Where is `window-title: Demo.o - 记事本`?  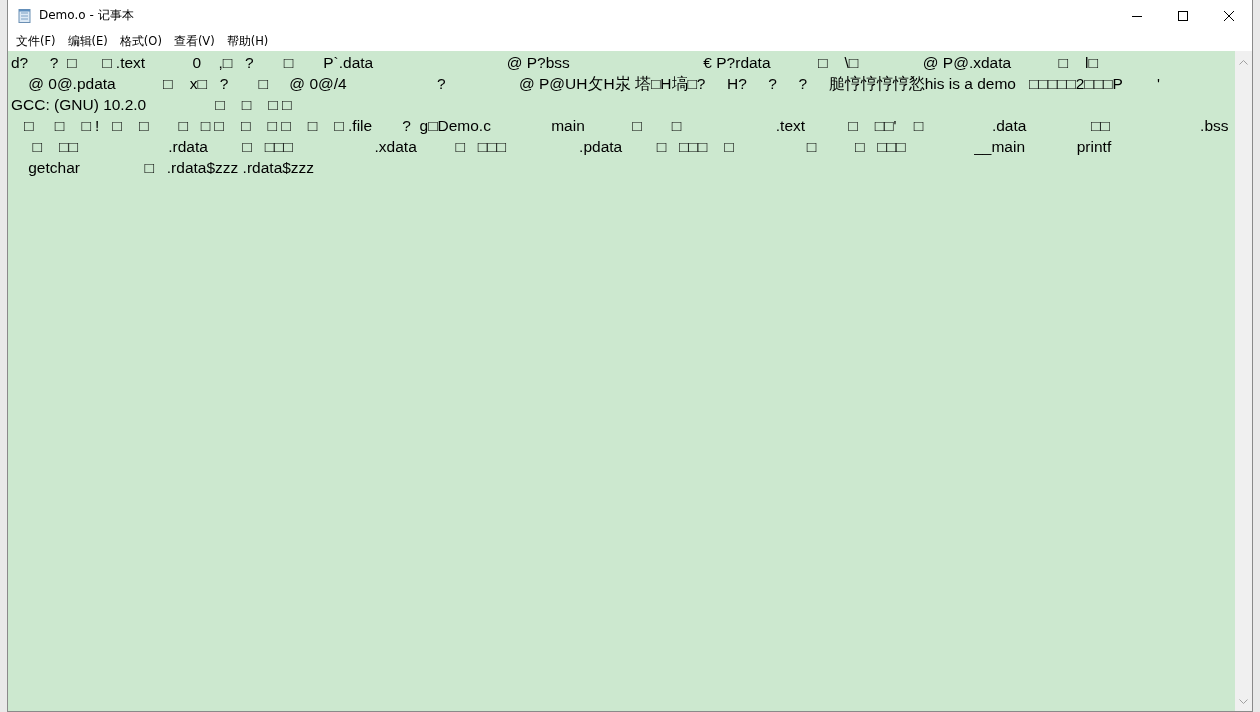 window-title: Demo.o - 记事本 is located at coordinates (86, 15).